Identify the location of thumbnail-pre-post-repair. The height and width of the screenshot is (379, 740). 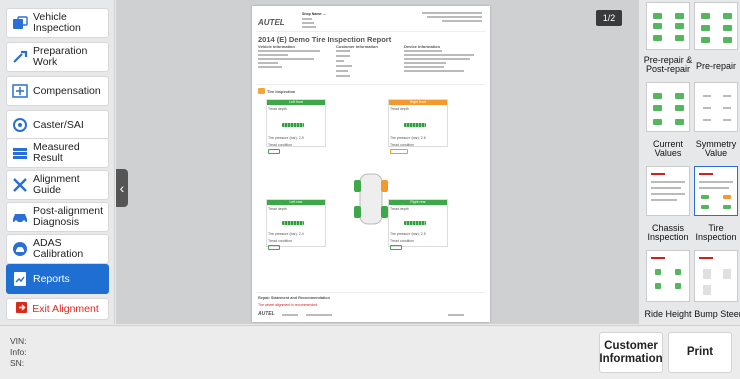
(668, 26).